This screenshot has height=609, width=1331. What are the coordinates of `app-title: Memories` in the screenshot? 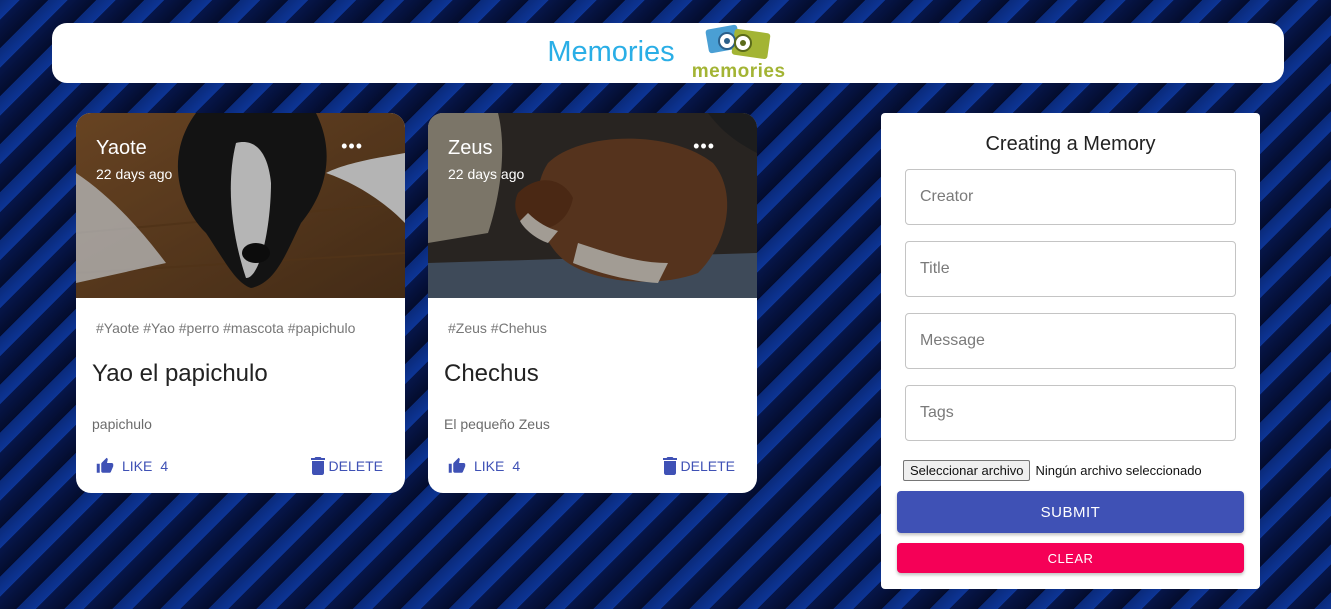 It's located at (611, 51).